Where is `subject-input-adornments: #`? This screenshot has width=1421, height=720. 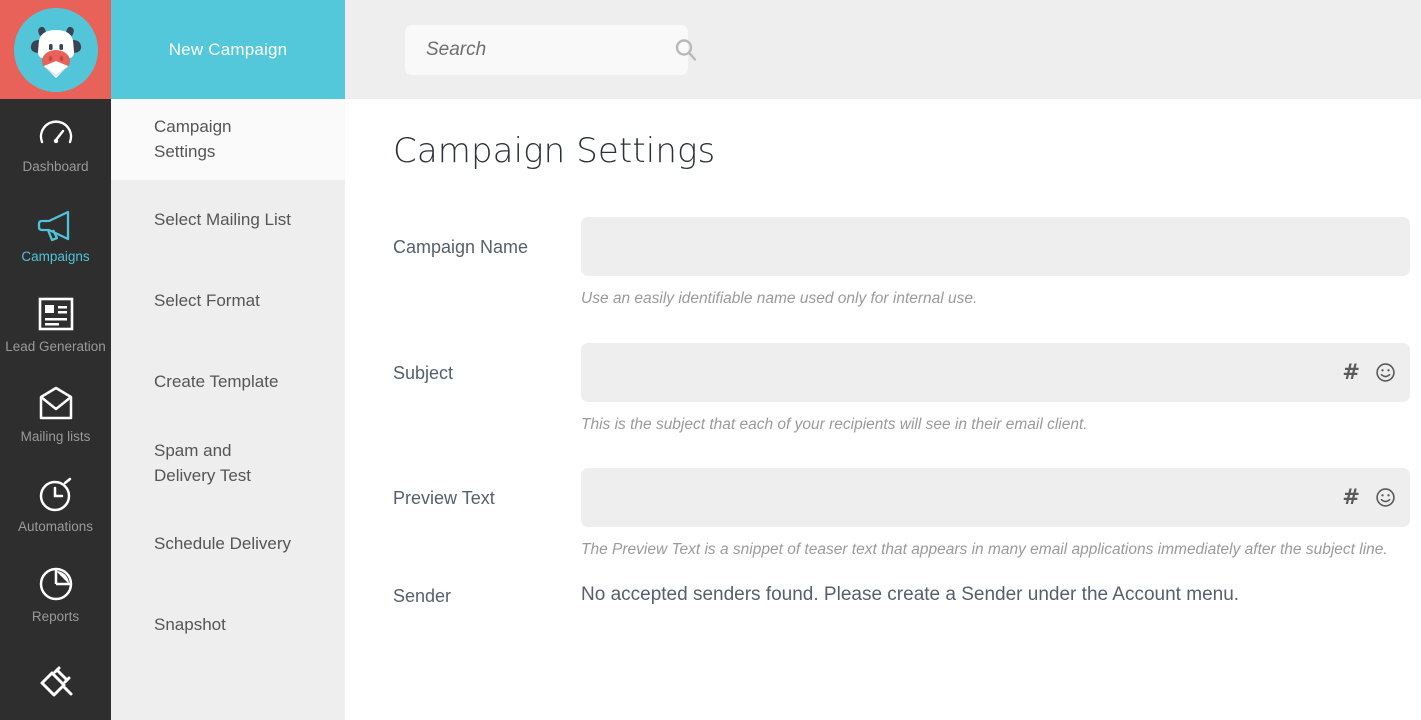
subject-input-adornments: # is located at coordinates (1369, 372).